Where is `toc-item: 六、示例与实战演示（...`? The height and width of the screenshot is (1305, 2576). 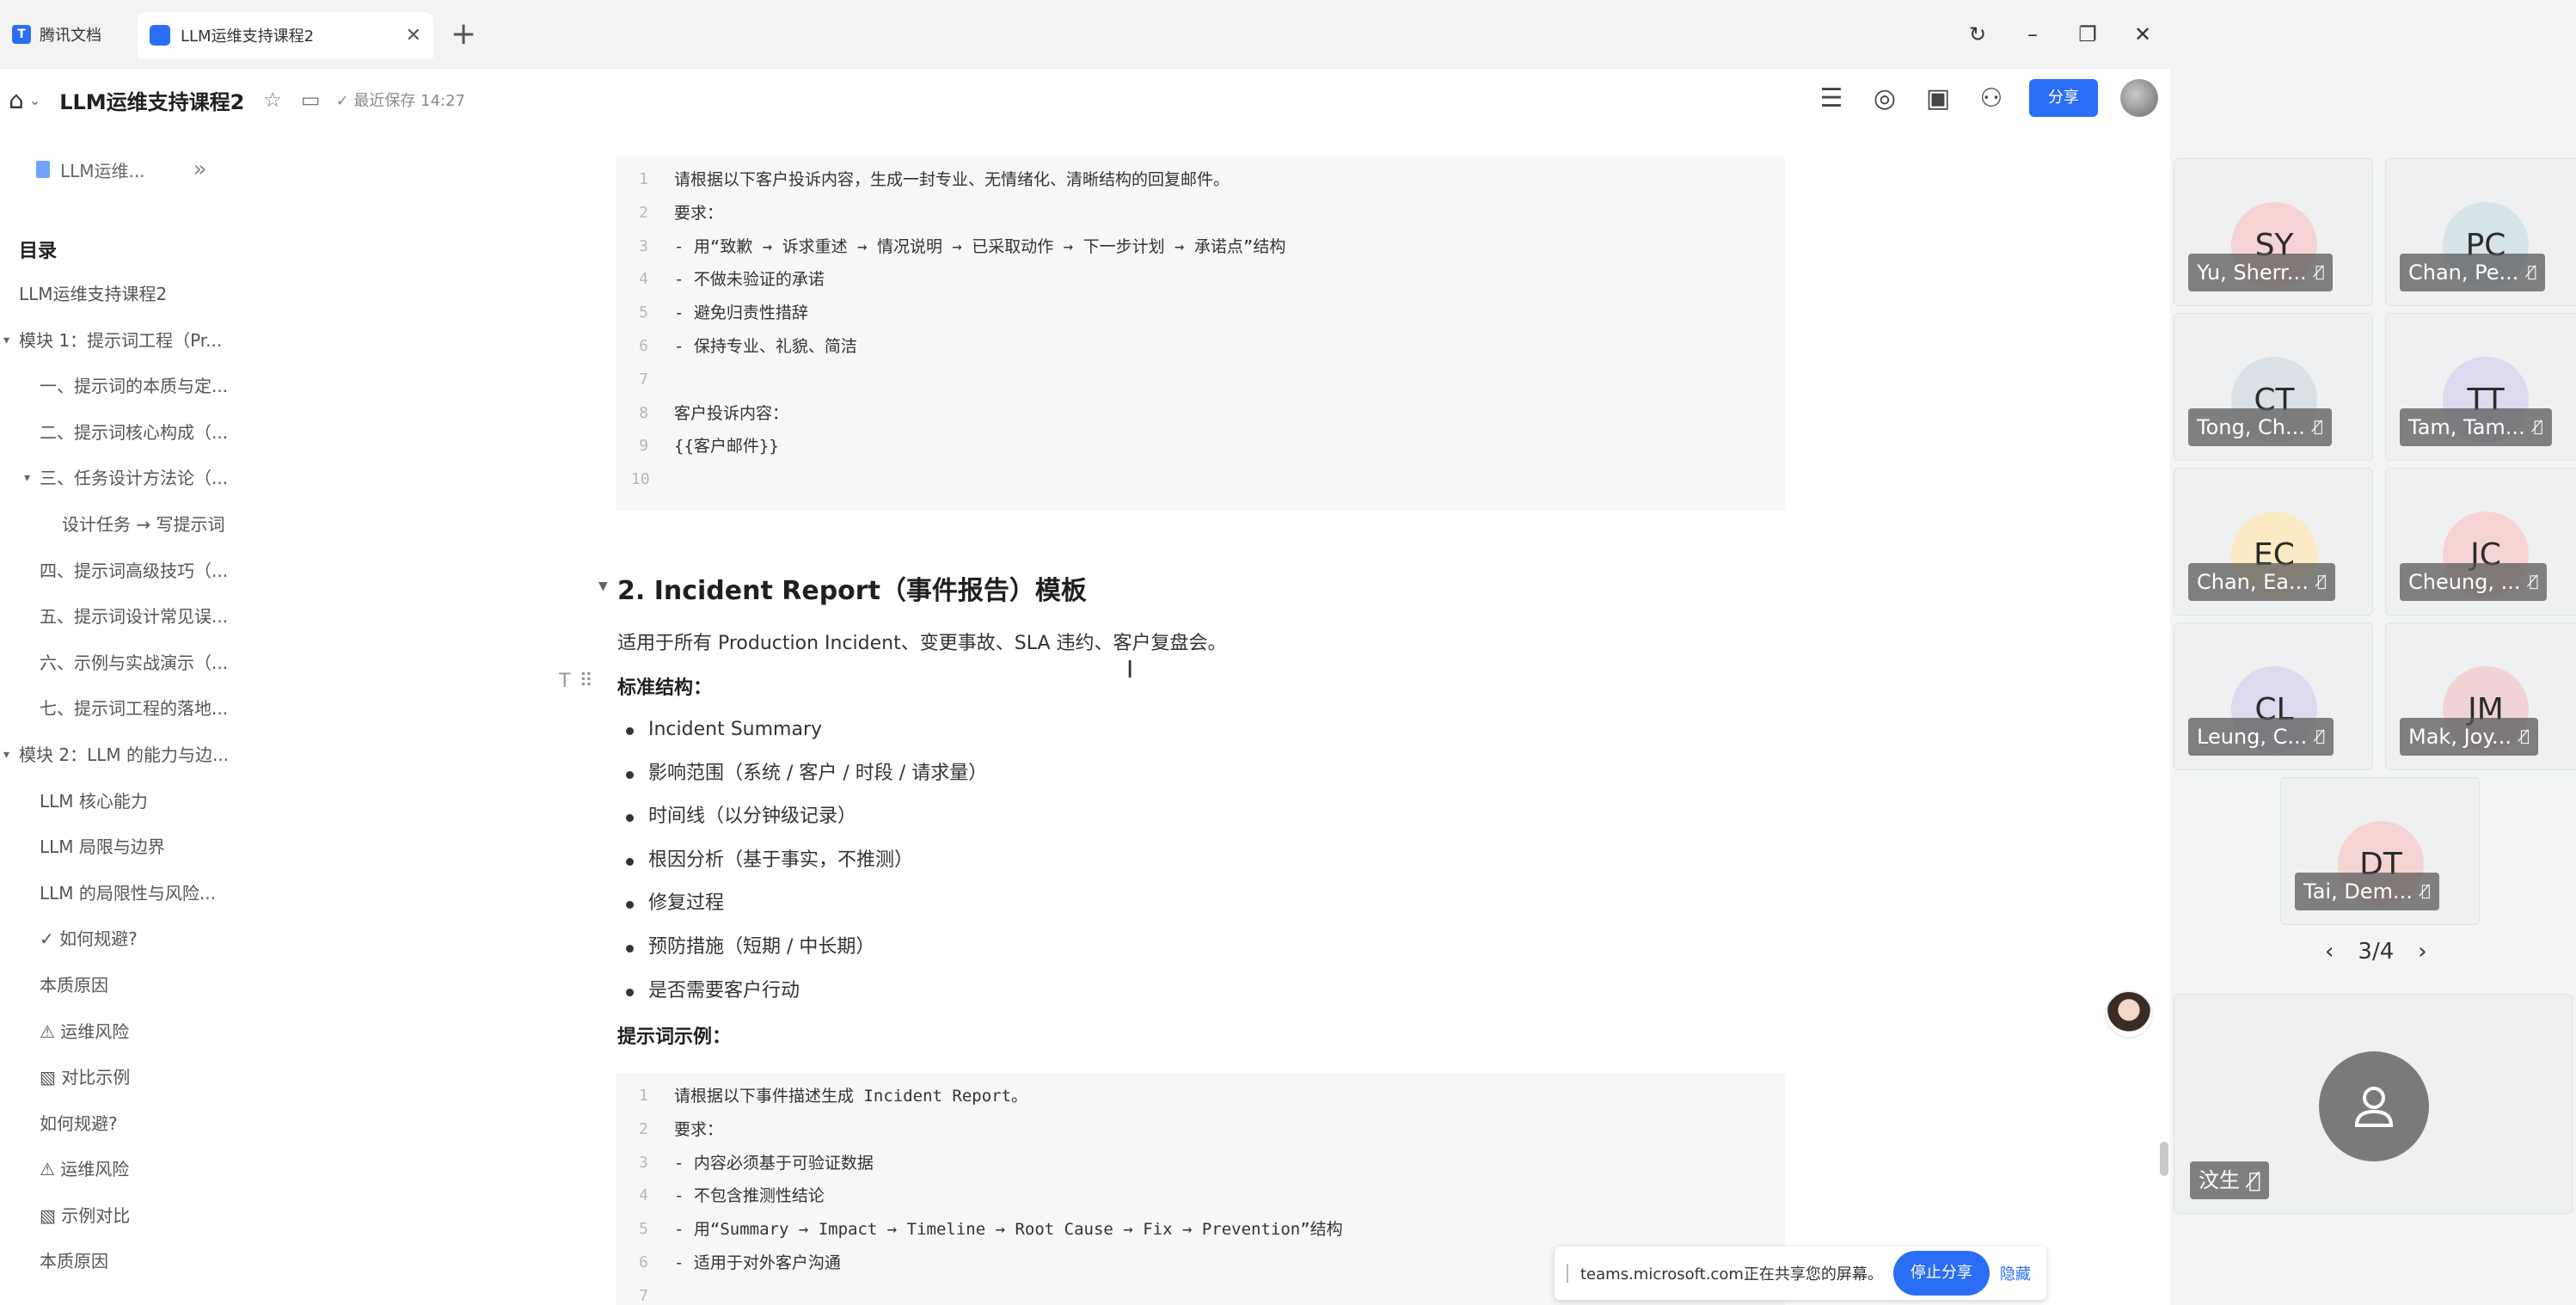
toc-item: 六、示例与实战演示（... is located at coordinates (125, 663).